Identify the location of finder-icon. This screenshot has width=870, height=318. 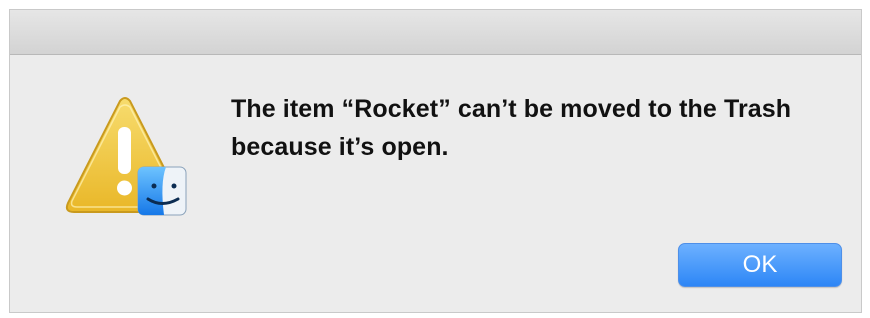
(162, 191).